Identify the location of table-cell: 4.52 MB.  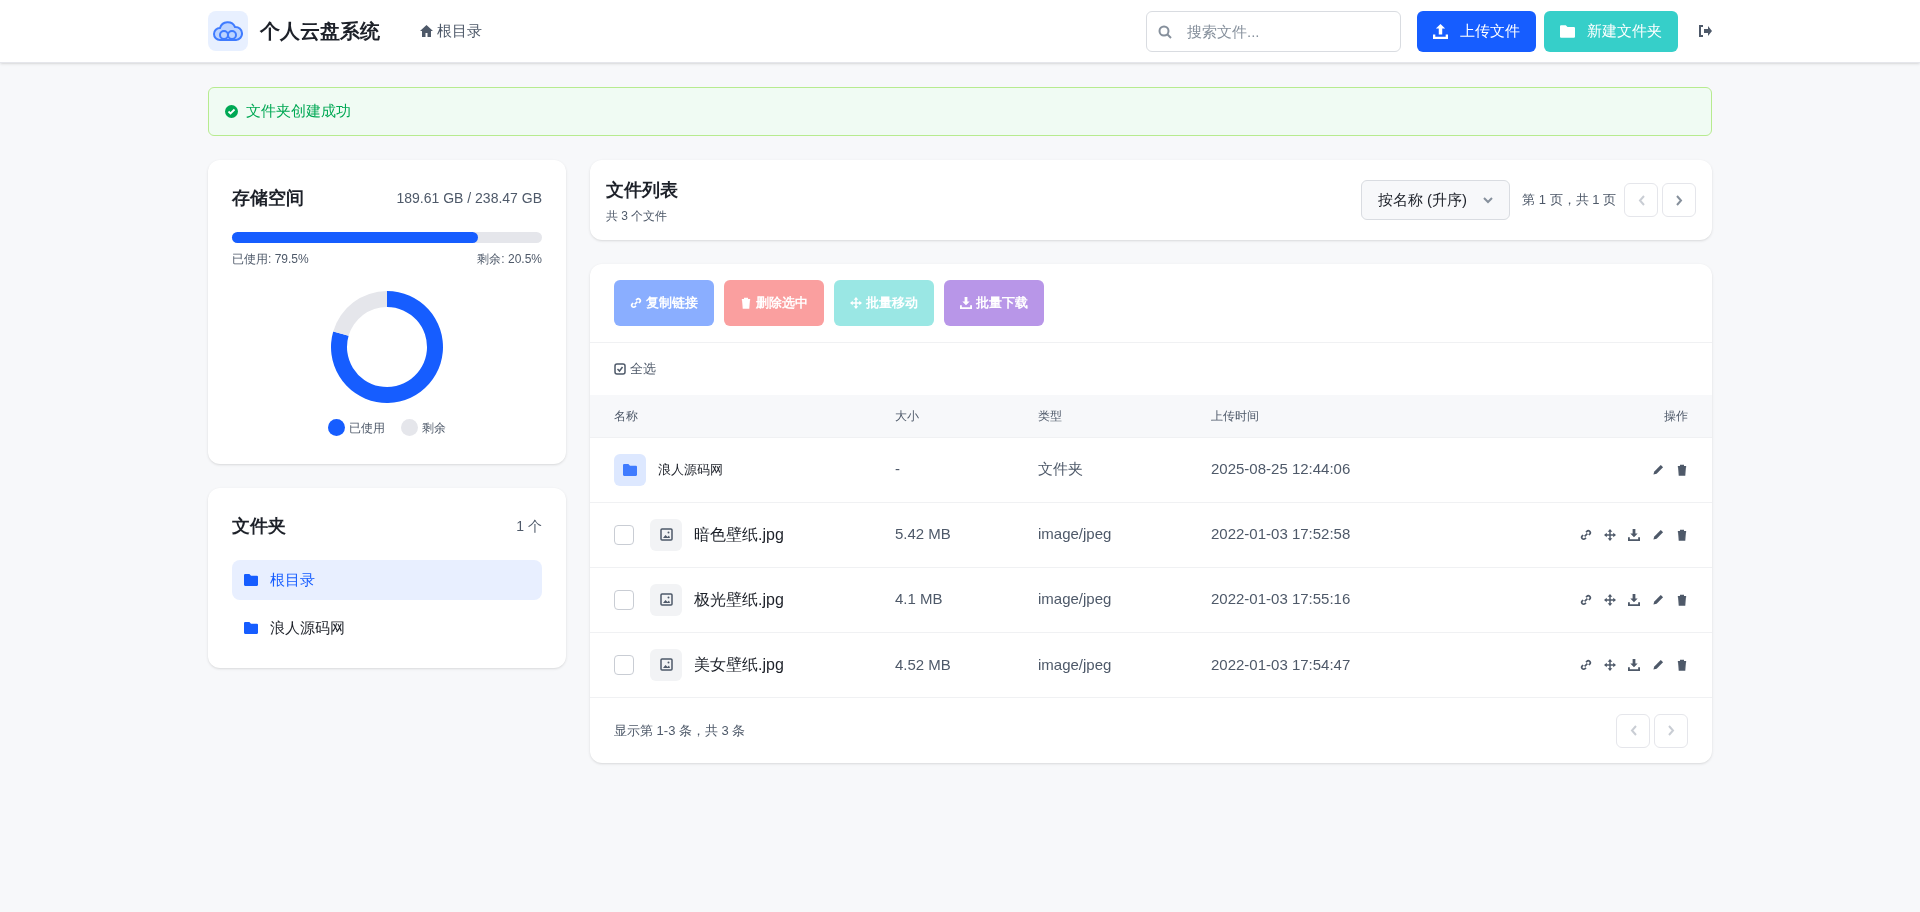
(923, 664).